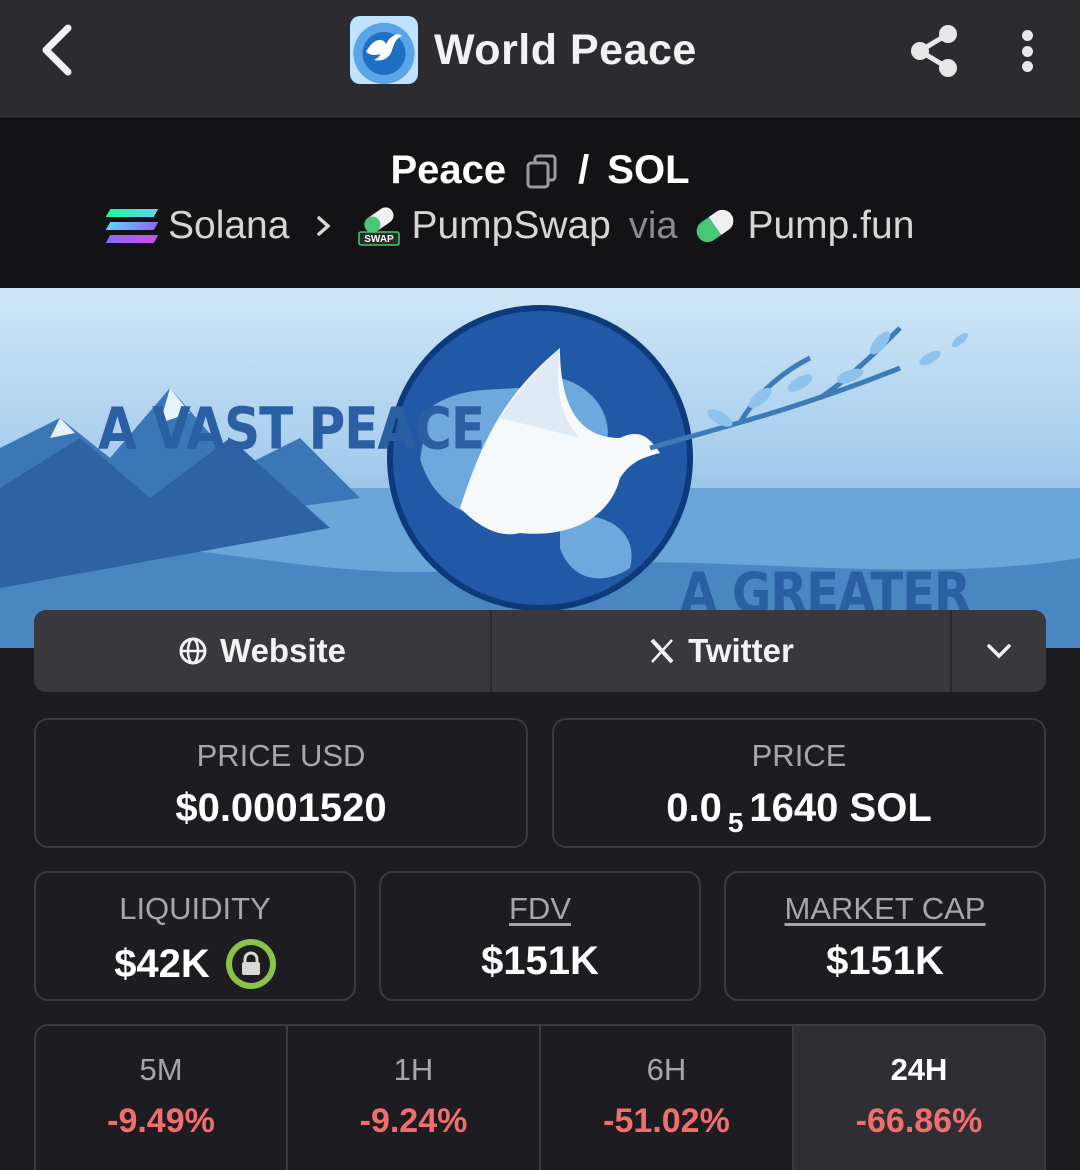 Image resolution: width=1080 pixels, height=1170 pixels. I want to click on top-app-bar: World Peace, so click(540, 58).